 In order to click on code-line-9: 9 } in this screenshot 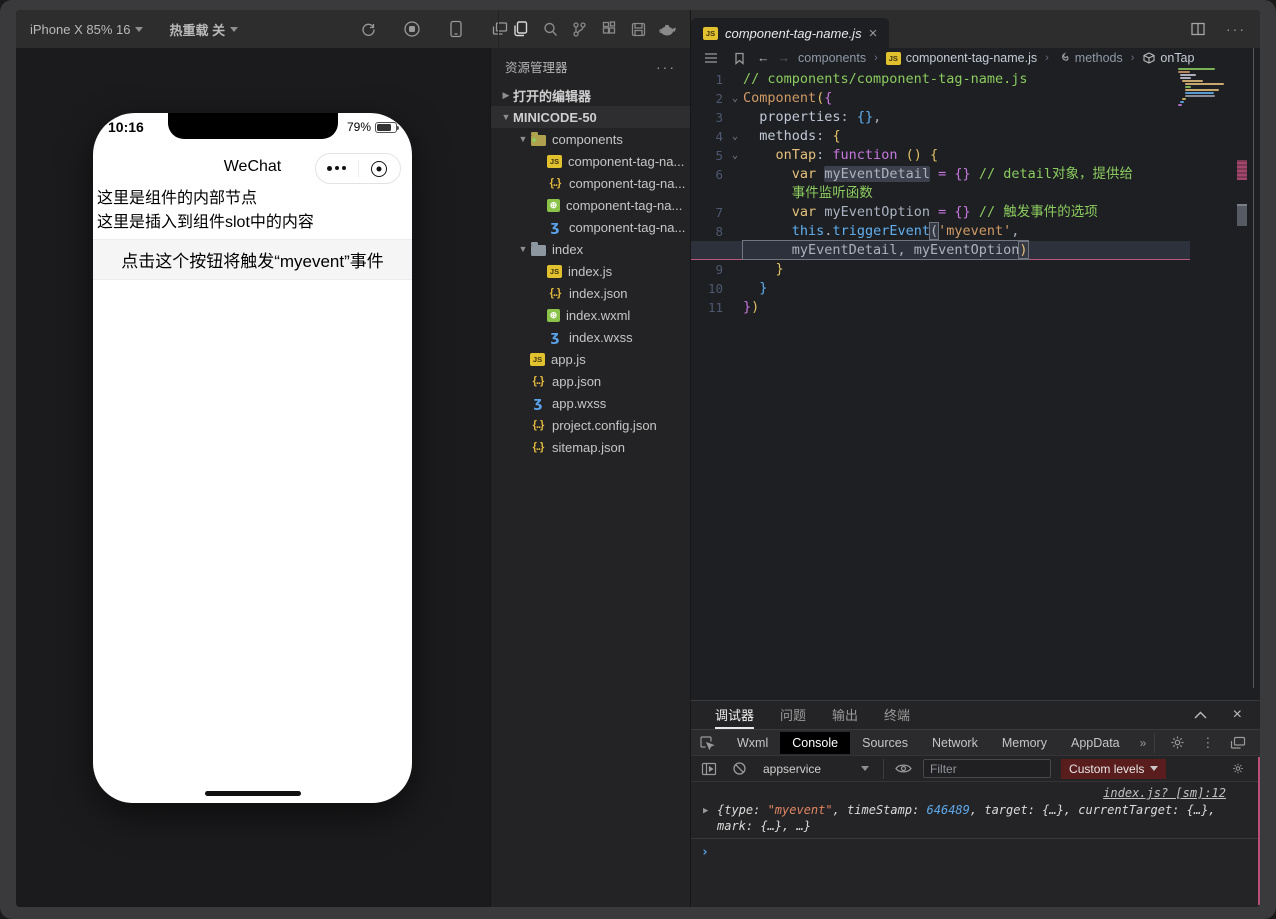, I will do `click(940, 269)`.